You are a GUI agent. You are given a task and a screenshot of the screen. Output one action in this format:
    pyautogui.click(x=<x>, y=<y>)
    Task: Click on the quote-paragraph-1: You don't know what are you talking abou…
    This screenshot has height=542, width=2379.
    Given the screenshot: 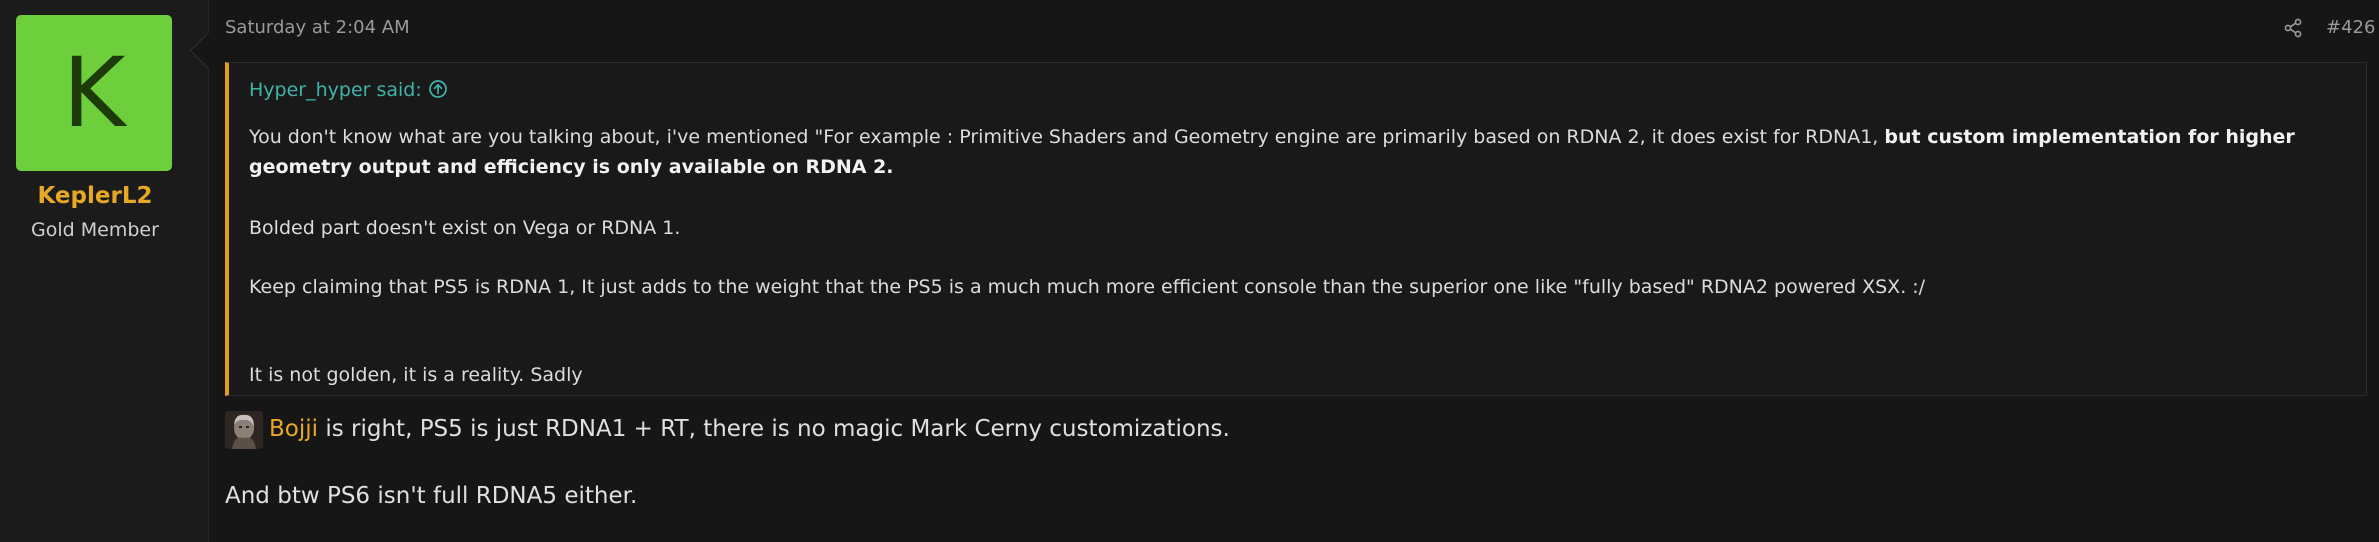 What is the action you would take?
    pyautogui.click(x=1299, y=152)
    